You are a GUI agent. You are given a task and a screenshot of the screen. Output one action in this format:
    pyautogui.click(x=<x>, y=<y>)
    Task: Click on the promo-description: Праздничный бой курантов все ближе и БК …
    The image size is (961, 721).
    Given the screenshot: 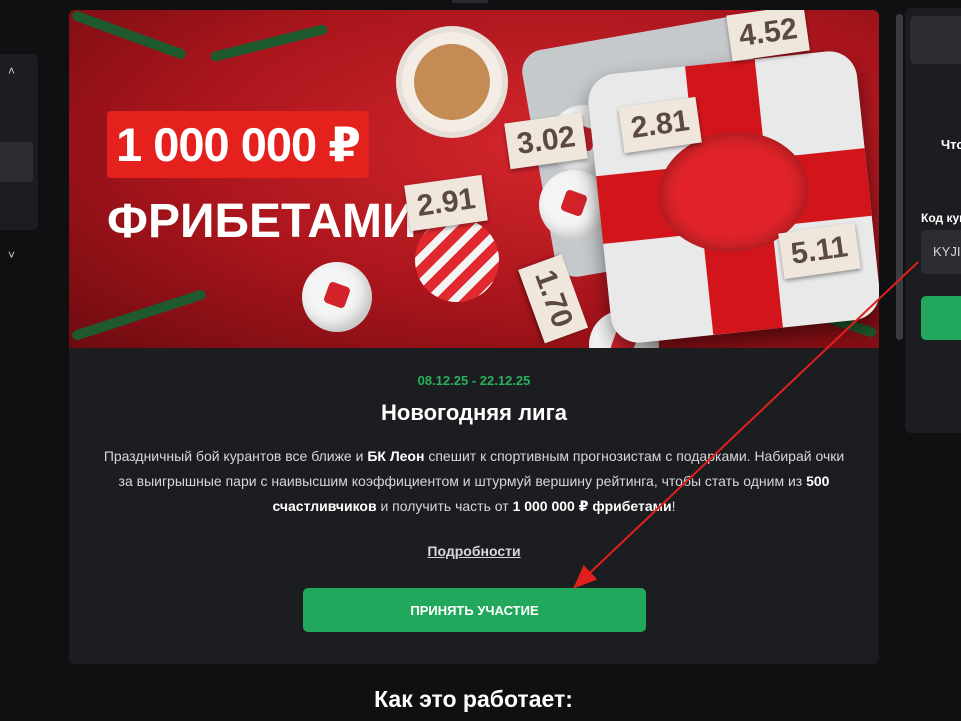 What is the action you would take?
    pyautogui.click(x=474, y=481)
    